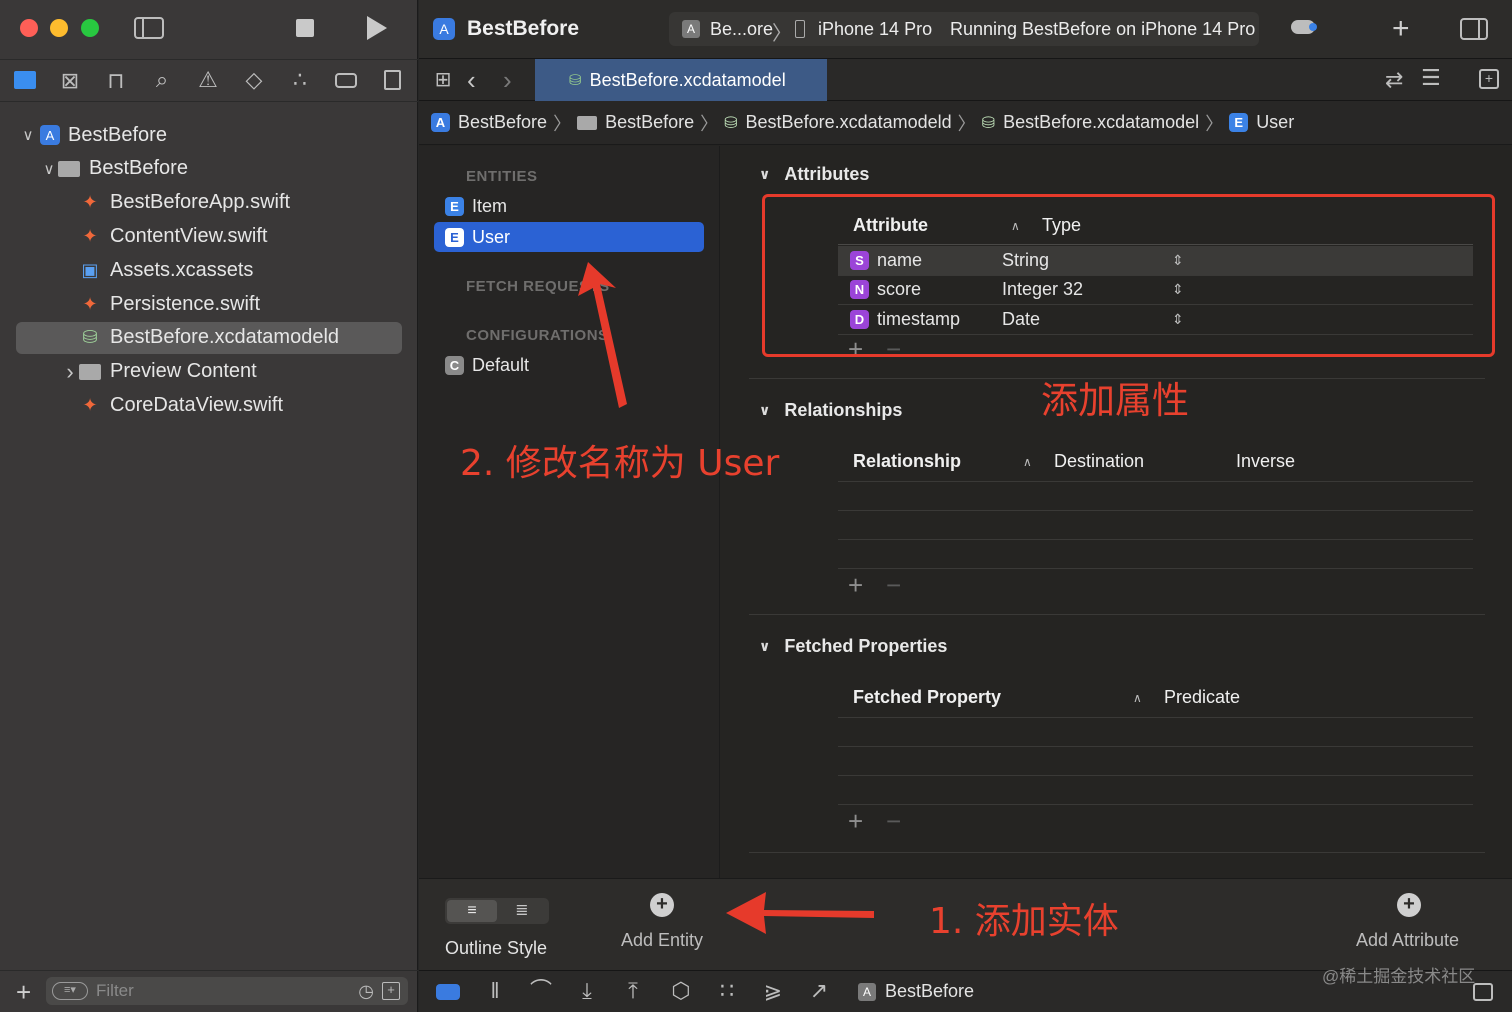 This screenshot has height=1012, width=1512. I want to click on arrow-to-user-entity, so click(602, 335).